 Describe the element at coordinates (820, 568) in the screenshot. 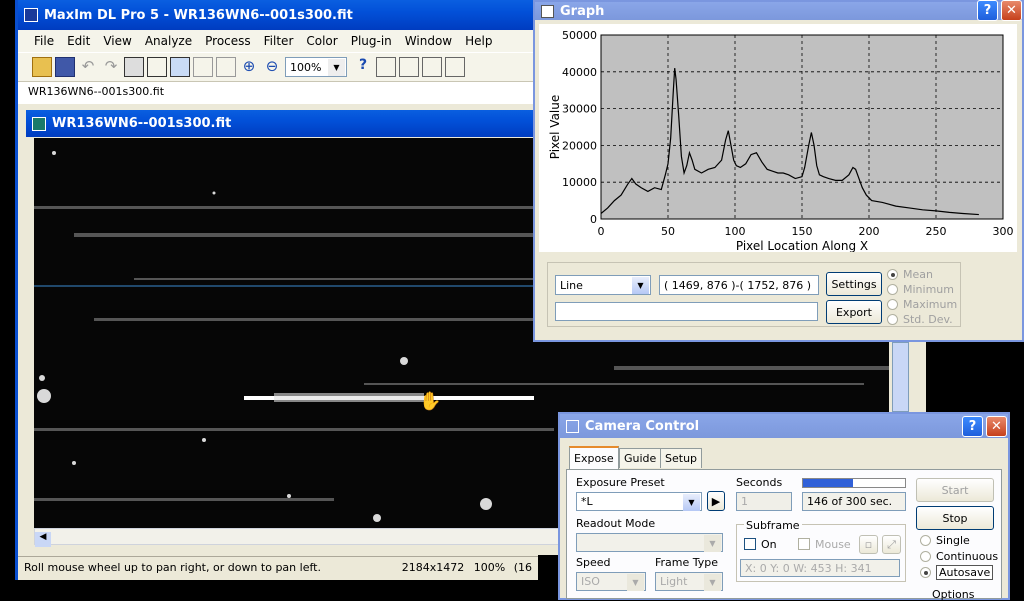

I see `subframe-coords-field: X: 0 Y: 0 W: 453 H: 341` at that location.